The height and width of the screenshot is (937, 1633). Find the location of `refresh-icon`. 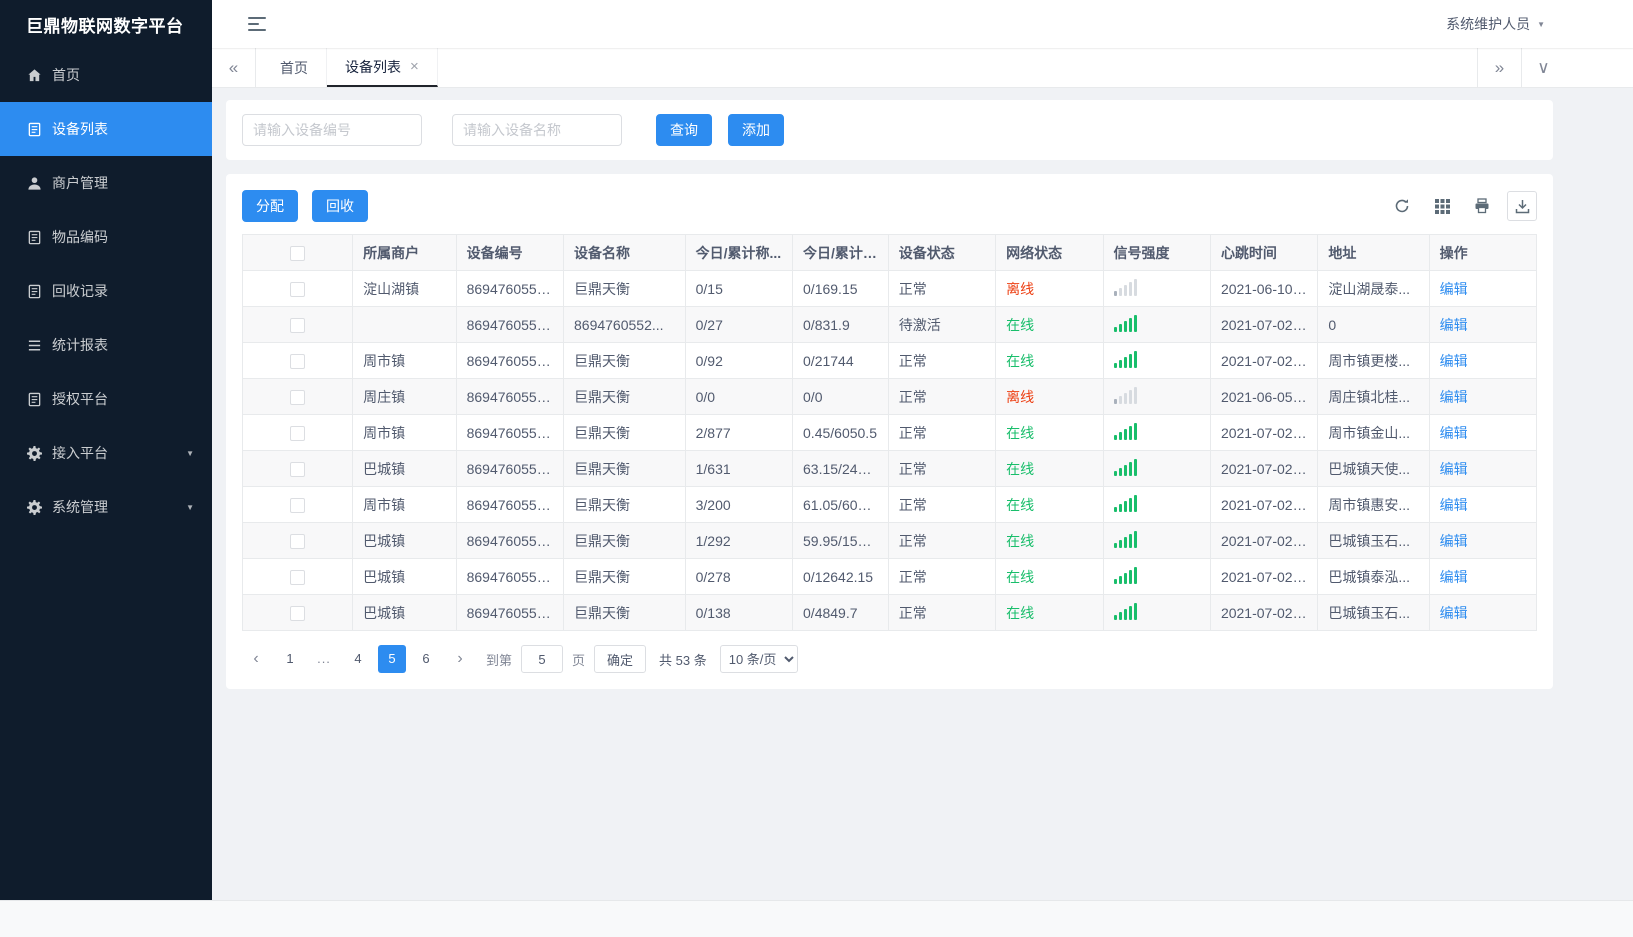

refresh-icon is located at coordinates (1402, 206).